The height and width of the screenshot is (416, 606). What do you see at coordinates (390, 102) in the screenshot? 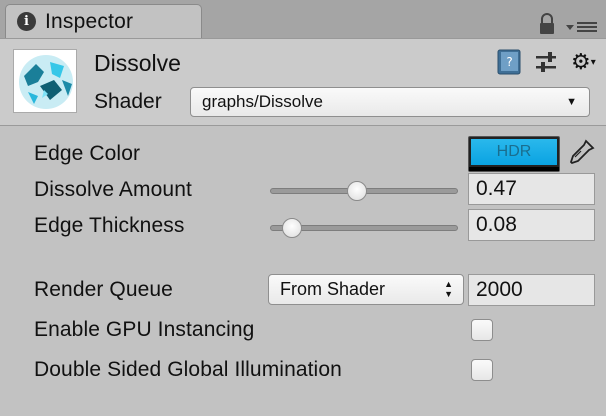
I see `shader-dropdown: graphs/Dissolve ▼` at bounding box center [390, 102].